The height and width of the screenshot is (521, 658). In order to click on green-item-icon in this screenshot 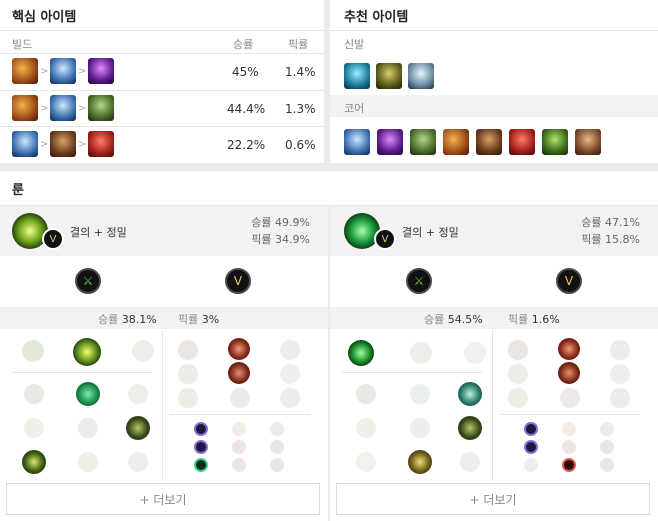, I will do `click(555, 142)`.